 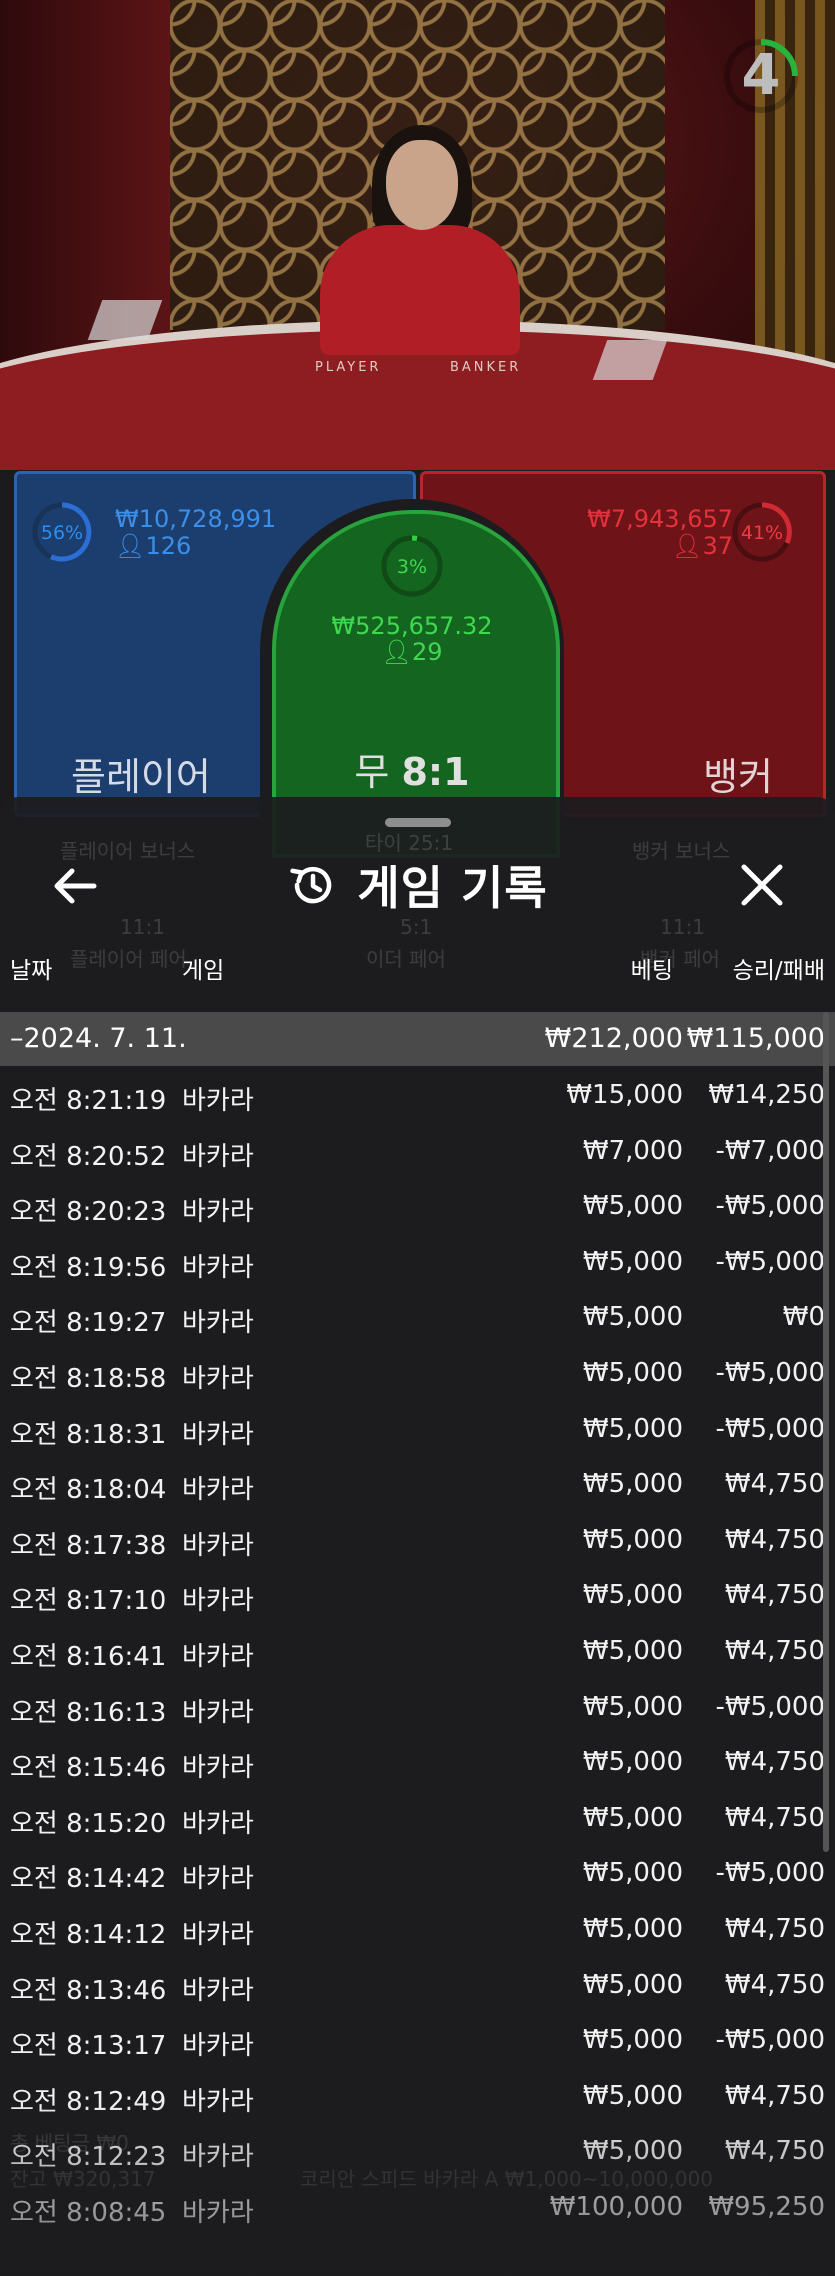 I want to click on panel-header: 게임 기록, so click(x=417, y=885).